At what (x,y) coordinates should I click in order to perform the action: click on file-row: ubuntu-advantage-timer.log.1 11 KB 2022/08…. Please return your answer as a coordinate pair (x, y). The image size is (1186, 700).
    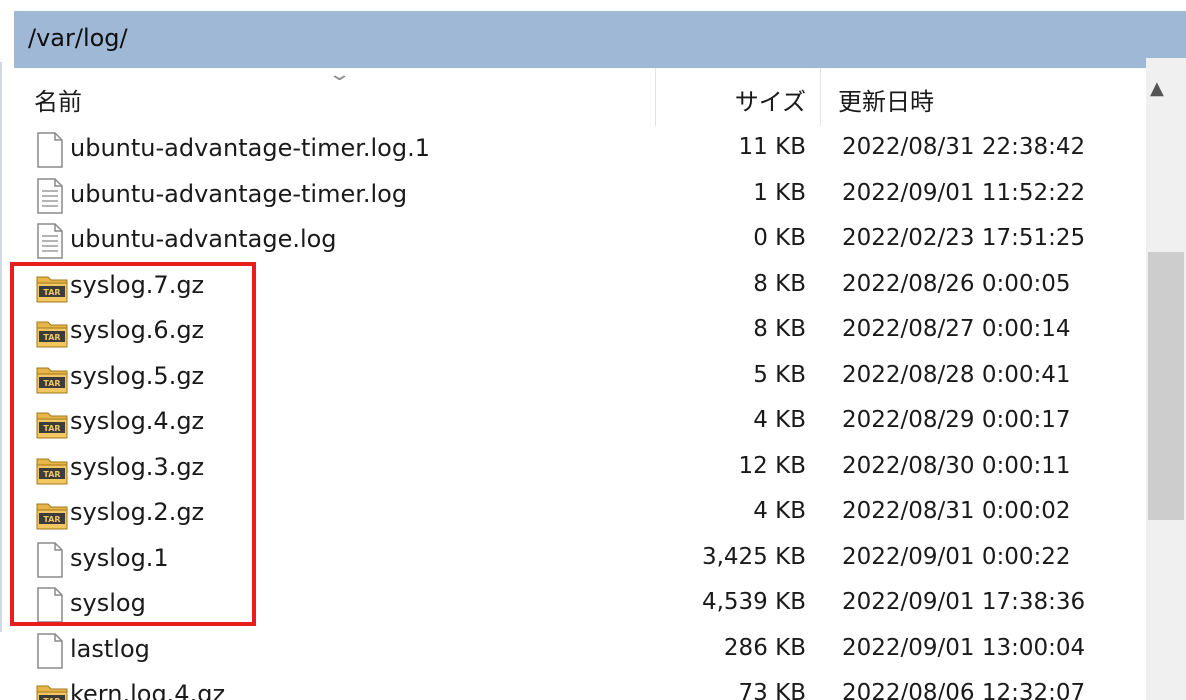
    Looking at the image, I should click on (579, 150).